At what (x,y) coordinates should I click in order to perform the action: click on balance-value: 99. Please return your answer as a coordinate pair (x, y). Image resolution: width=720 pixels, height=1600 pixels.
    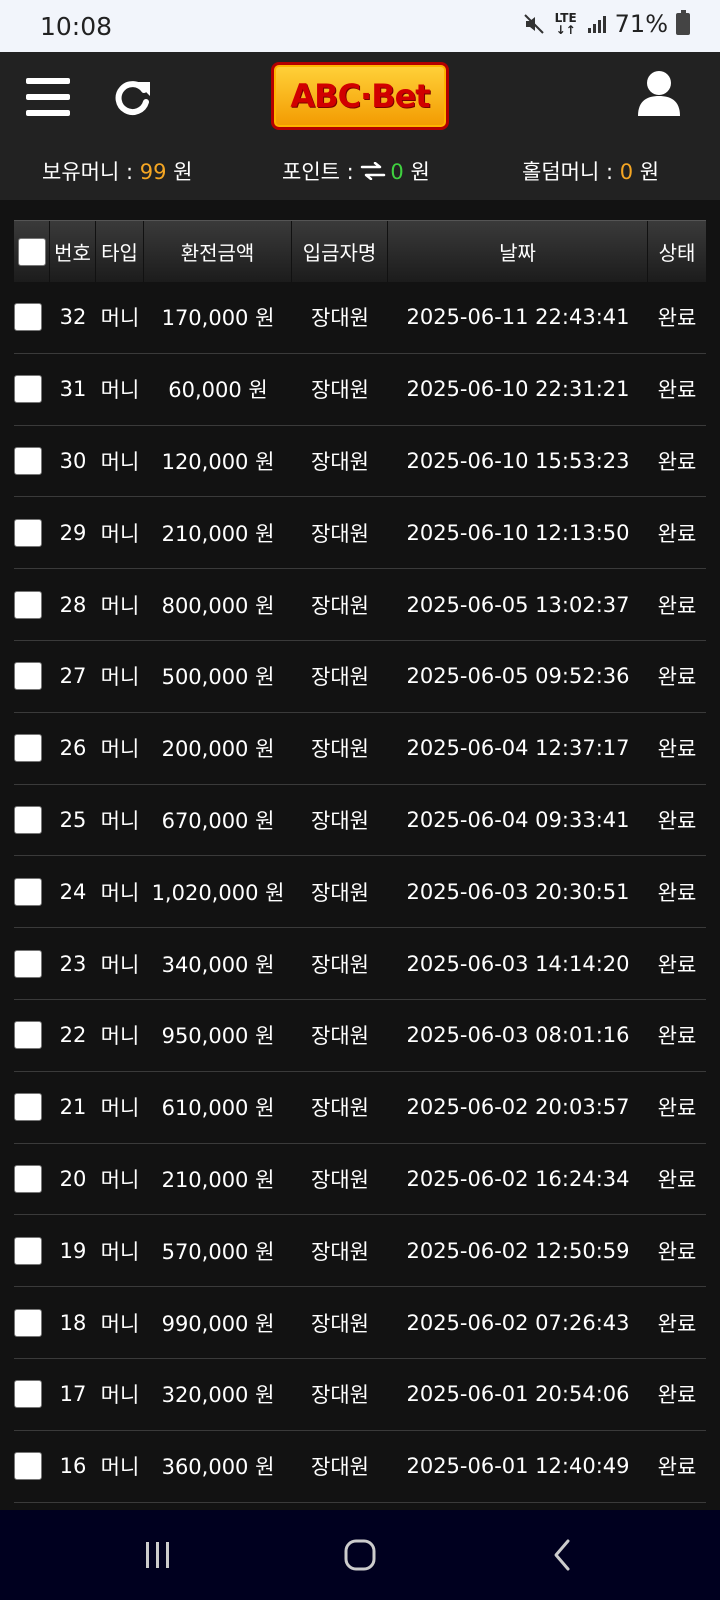
    Looking at the image, I should click on (153, 172).